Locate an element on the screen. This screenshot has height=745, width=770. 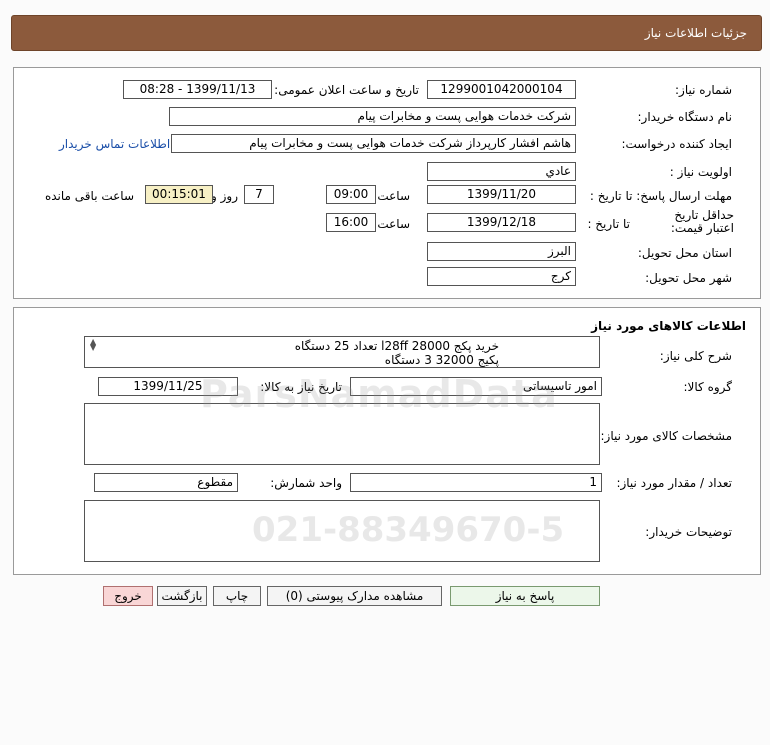
buyer-org-field: شرکت خدمات هوایی پست و مخابرات پیام is located at coordinates (372, 116).